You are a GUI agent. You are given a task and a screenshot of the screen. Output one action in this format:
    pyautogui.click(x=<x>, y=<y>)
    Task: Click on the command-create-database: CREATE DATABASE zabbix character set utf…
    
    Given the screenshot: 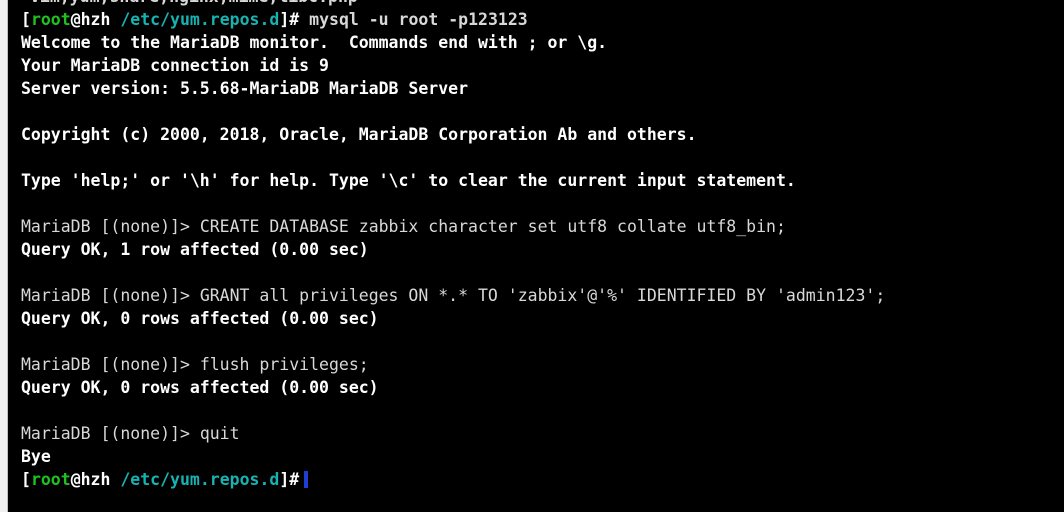 What is the action you would take?
    pyautogui.click(x=492, y=226)
    